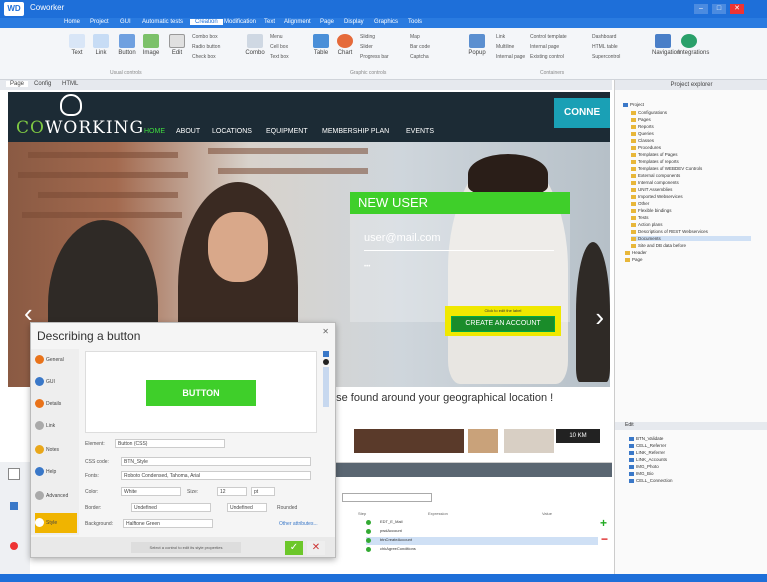  I want to click on ribbon-popup-button: Popup, so click(477, 49).